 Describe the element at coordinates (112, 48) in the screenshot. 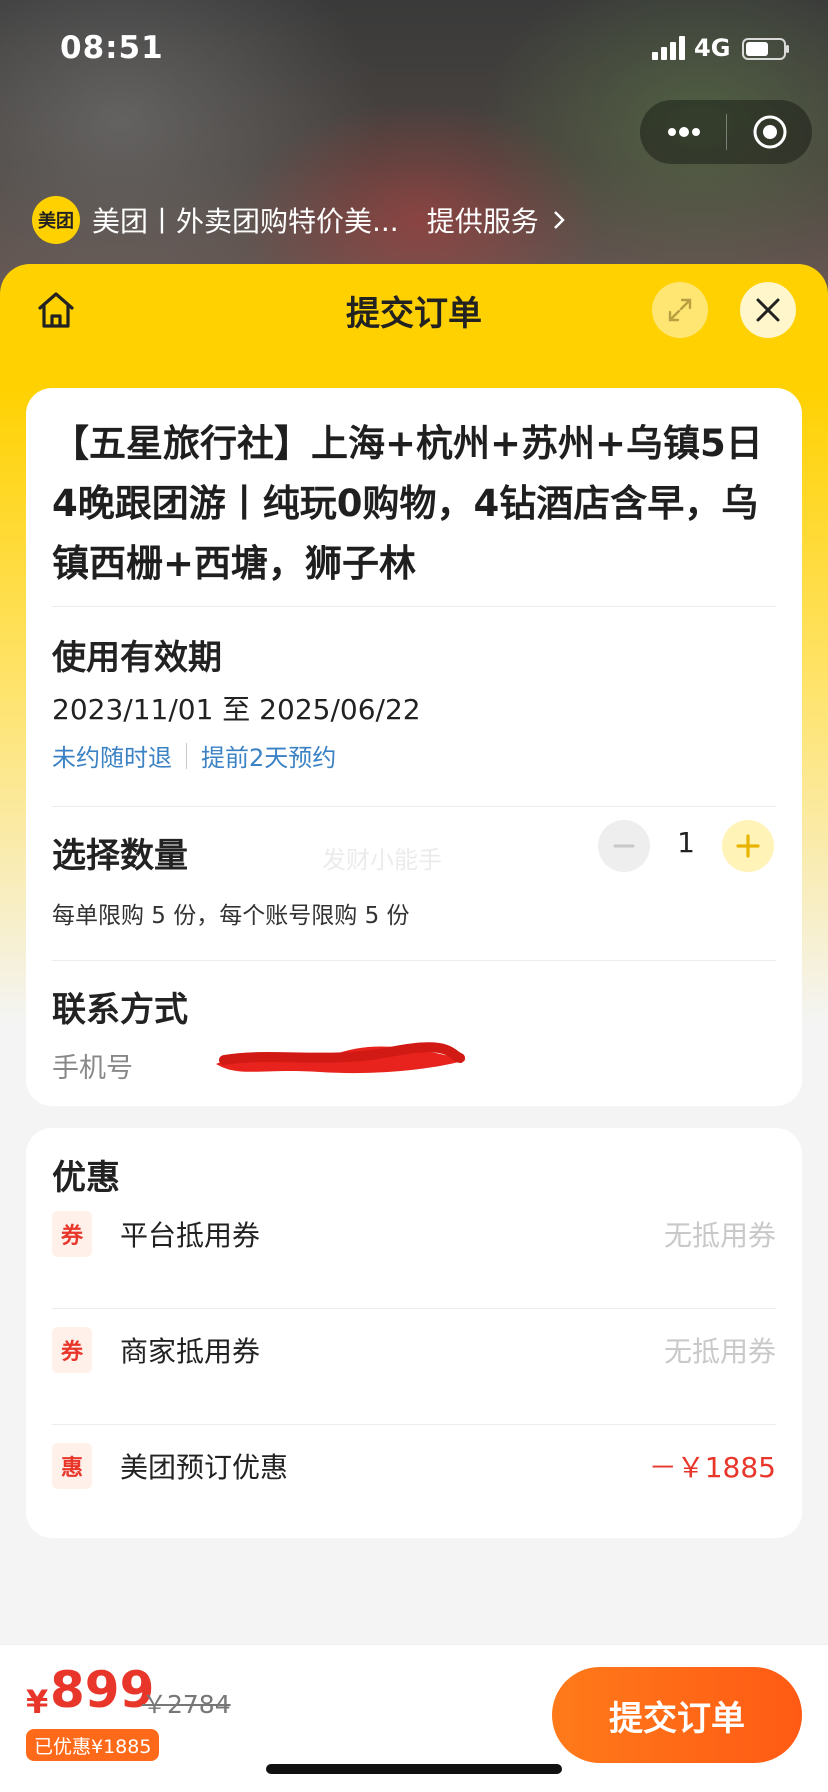

I see `status-time: 08:51` at that location.